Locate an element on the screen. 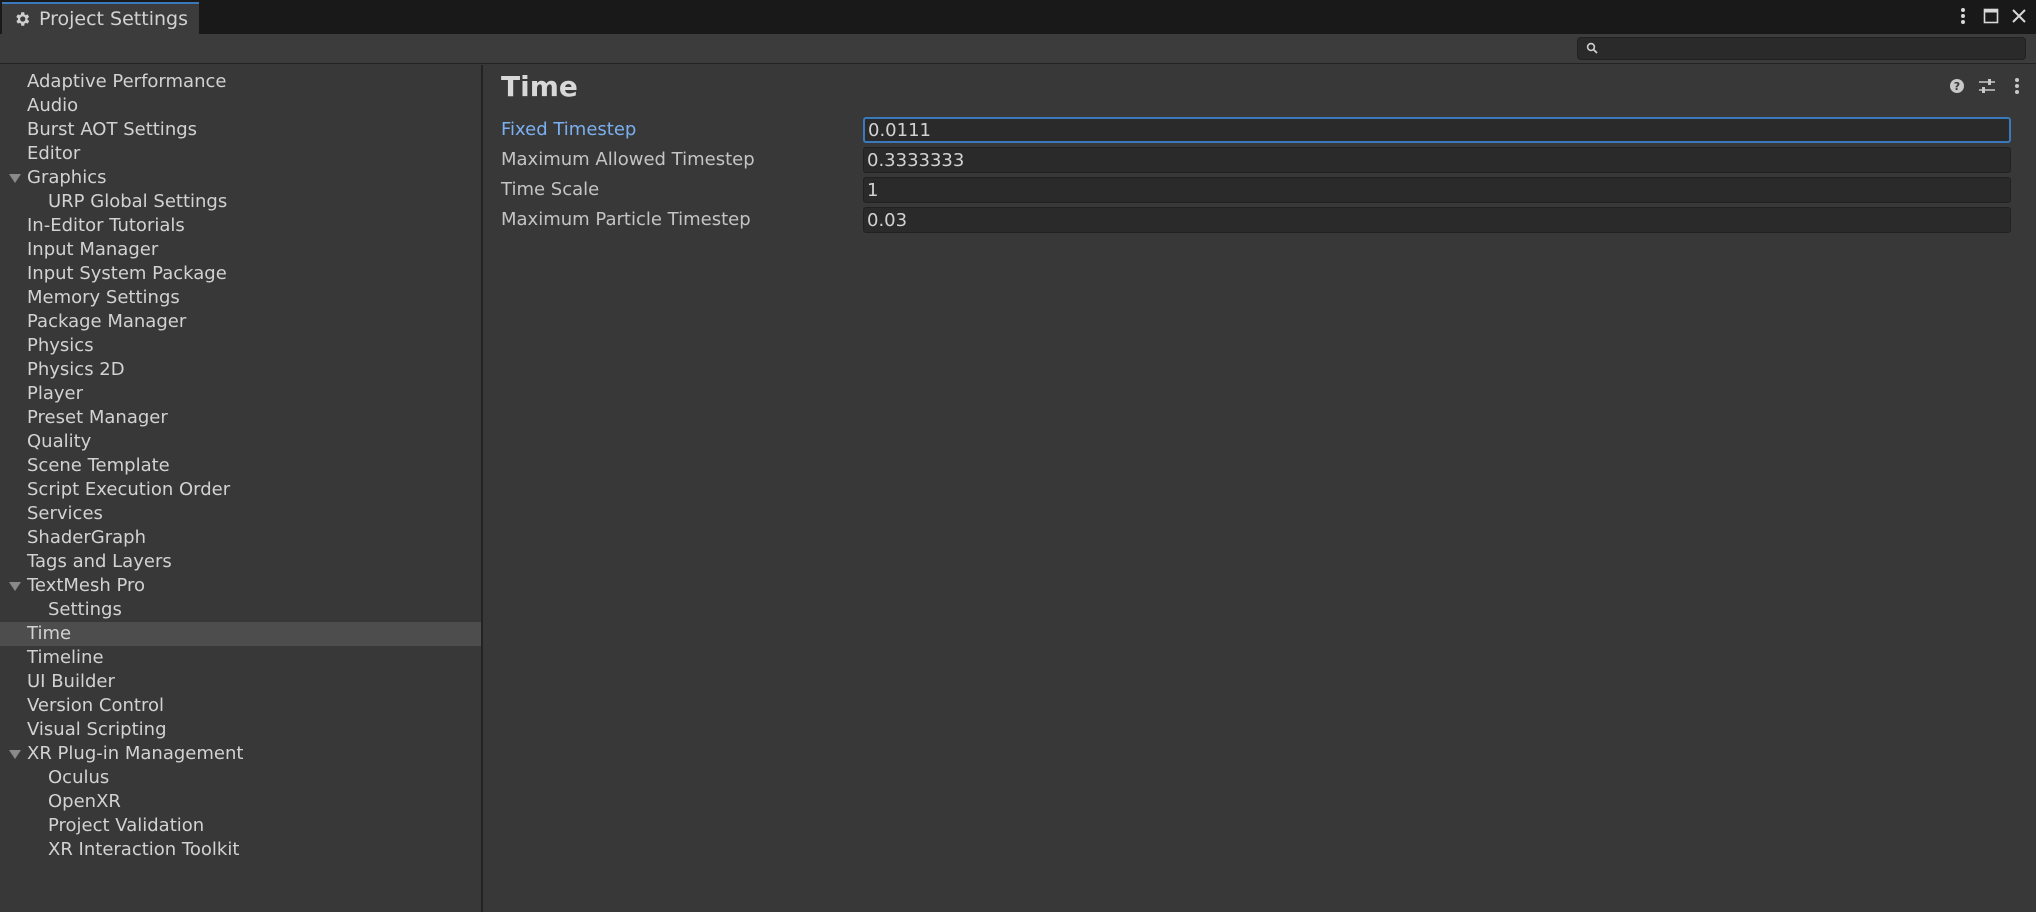 The image size is (2036, 912). sidebar-item-preset-manager: Preset Manager is located at coordinates (240, 418).